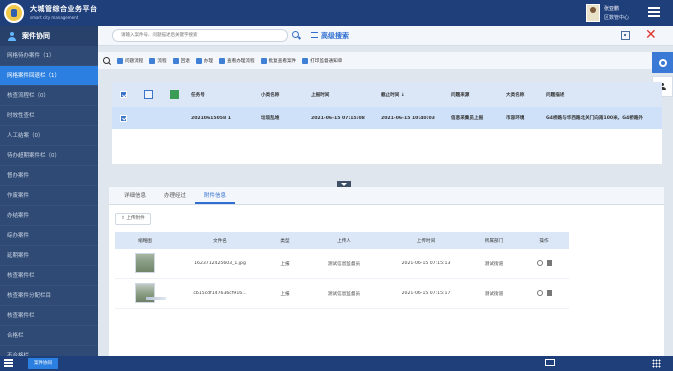 The height and width of the screenshot is (371, 673). Describe the element at coordinates (625, 35) in the screenshot. I see `fullscreen-icon` at that location.